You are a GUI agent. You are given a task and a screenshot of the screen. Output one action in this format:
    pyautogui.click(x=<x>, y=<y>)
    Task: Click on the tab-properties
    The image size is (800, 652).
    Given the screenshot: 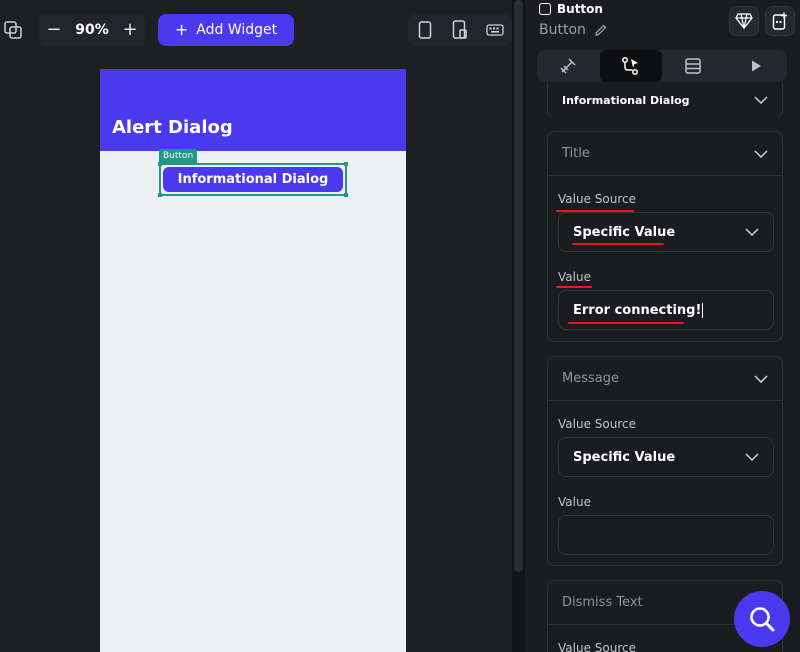 What is the action you would take?
    pyautogui.click(x=568, y=66)
    